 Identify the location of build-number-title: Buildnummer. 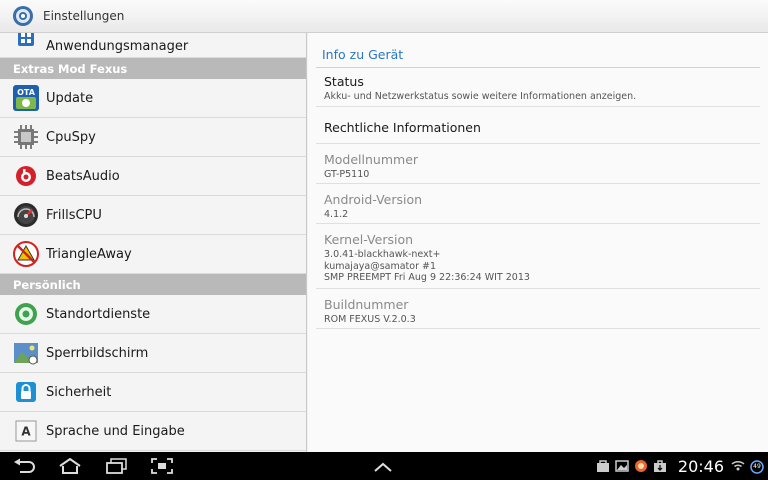
(366, 304).